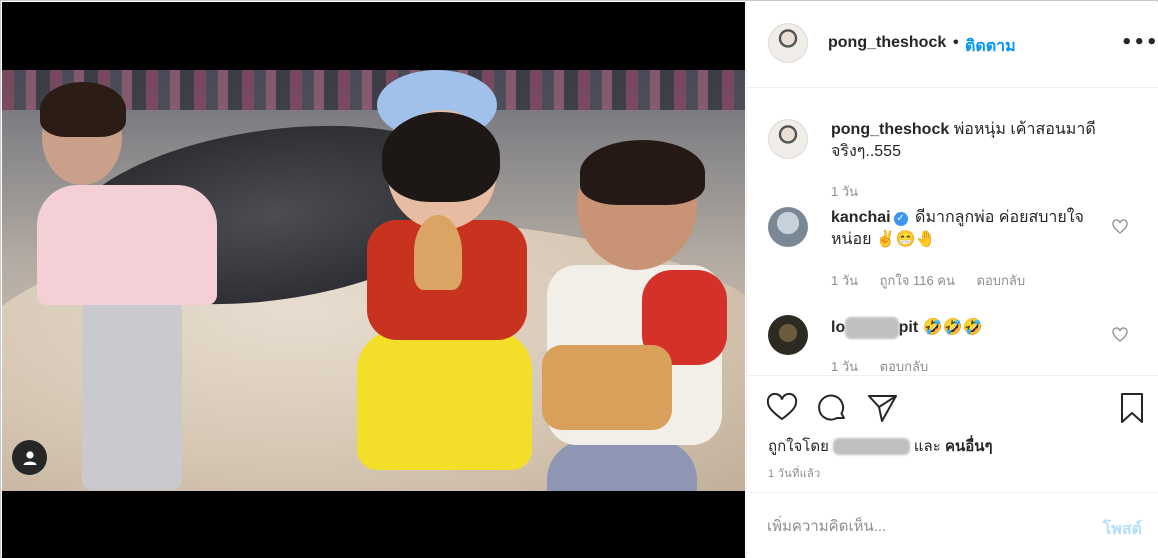  Describe the element at coordinates (798, 446) in the screenshot. I see `likes-prefix: ถูกใจโดย` at that location.